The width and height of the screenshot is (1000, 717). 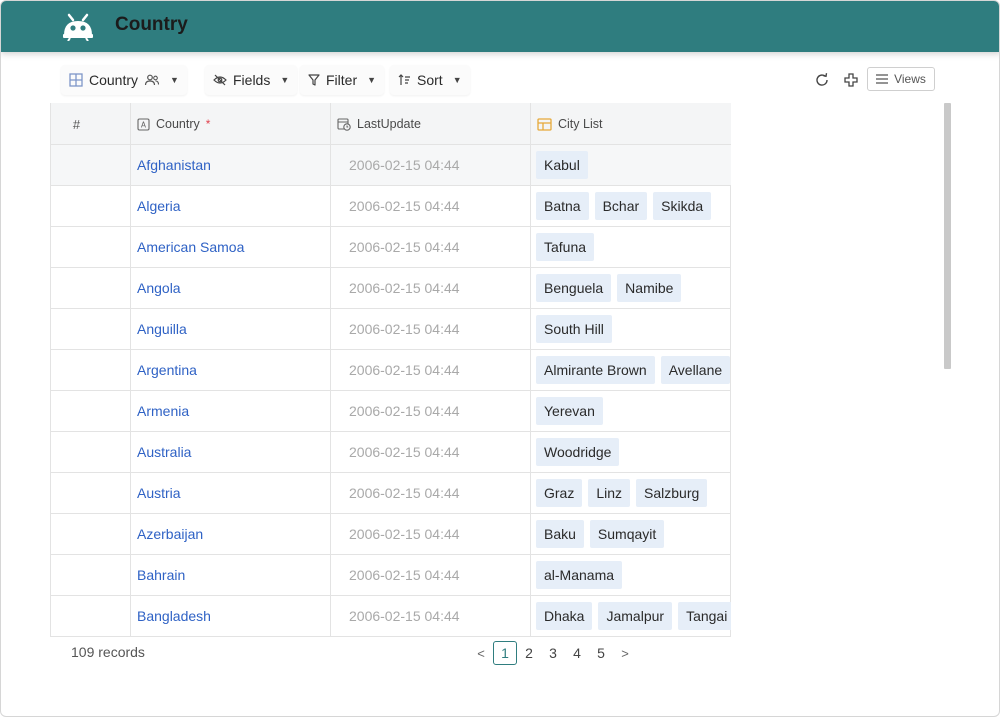 I want to click on city-list-cell: Almirante Brown Avellane, so click(x=631, y=370).